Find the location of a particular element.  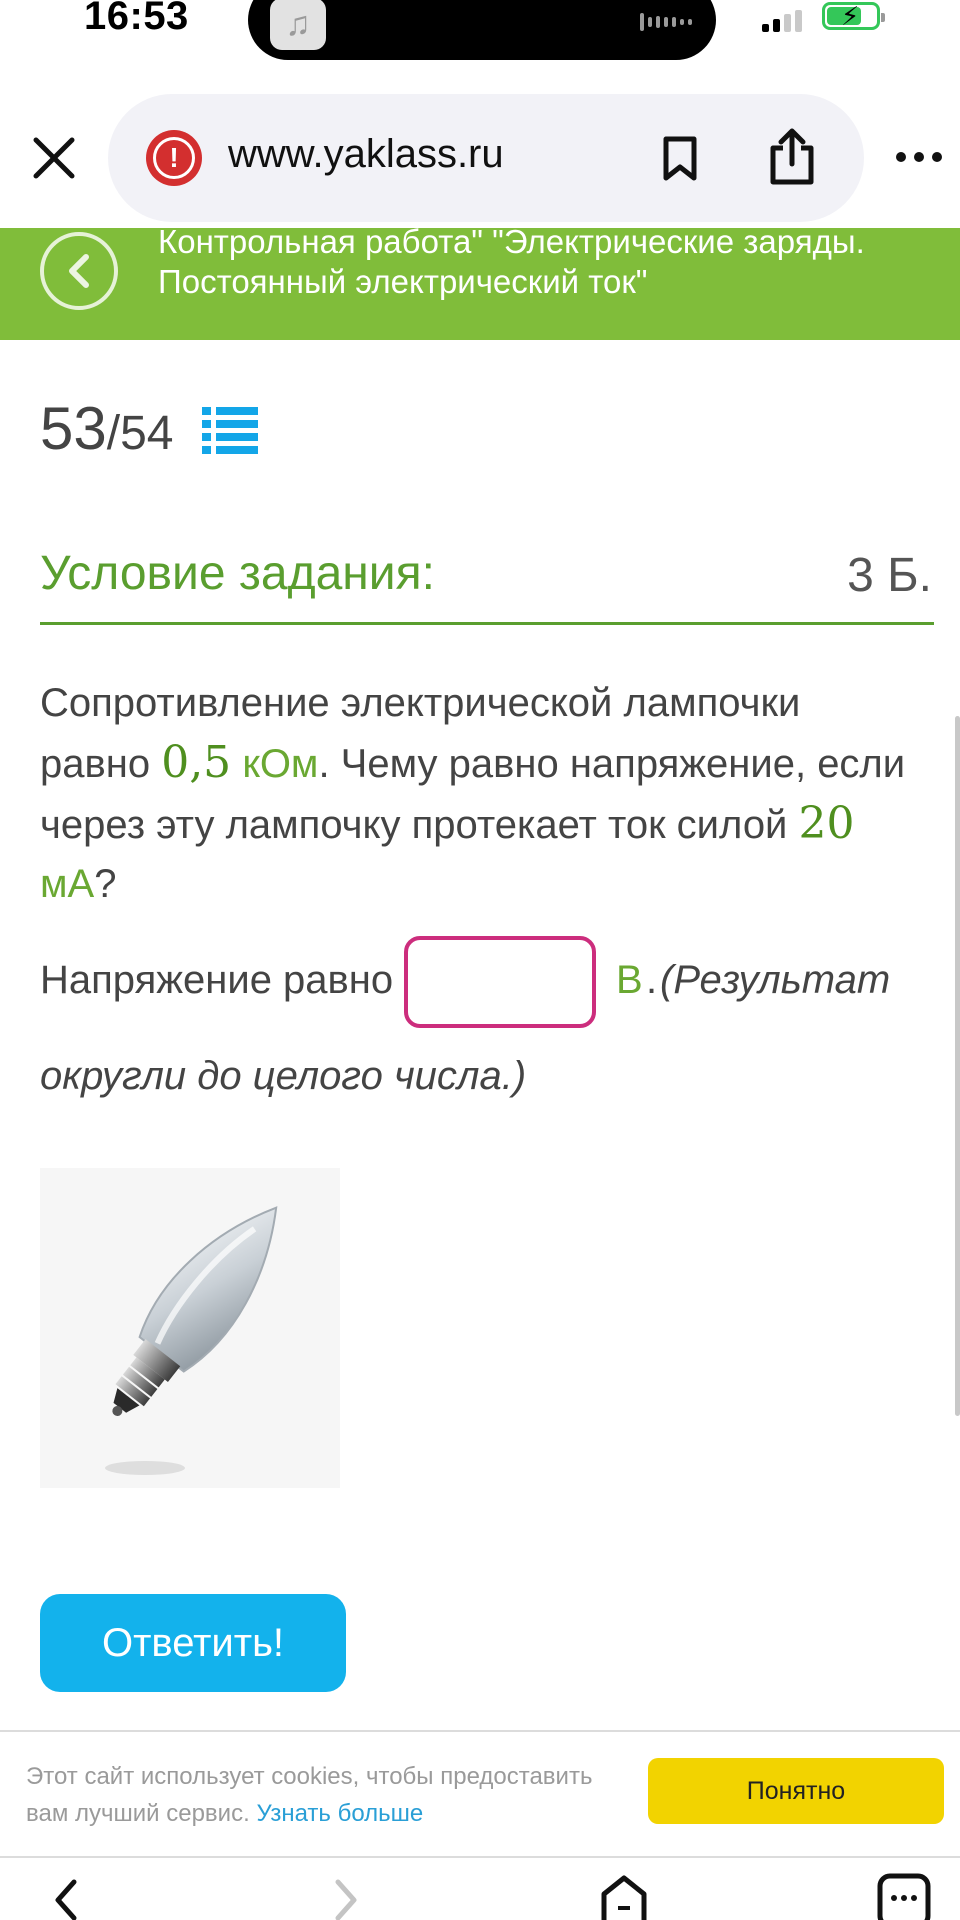

share-icon is located at coordinates (792, 156).